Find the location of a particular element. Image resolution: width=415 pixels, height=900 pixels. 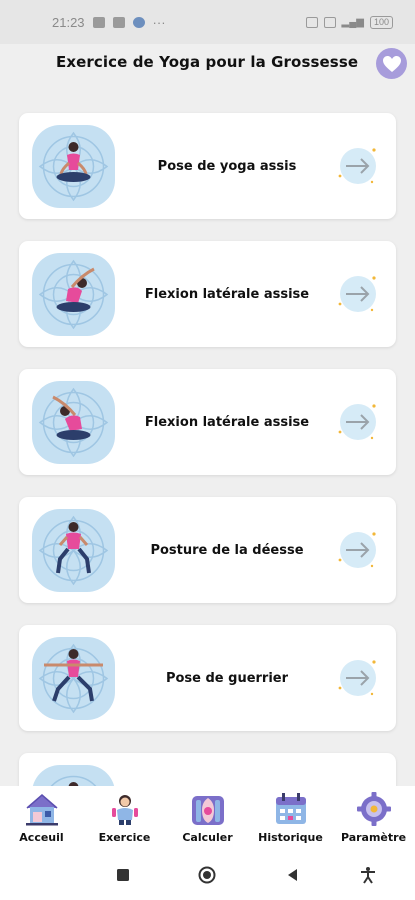

system-navigation-bar is located at coordinates (207, 875).